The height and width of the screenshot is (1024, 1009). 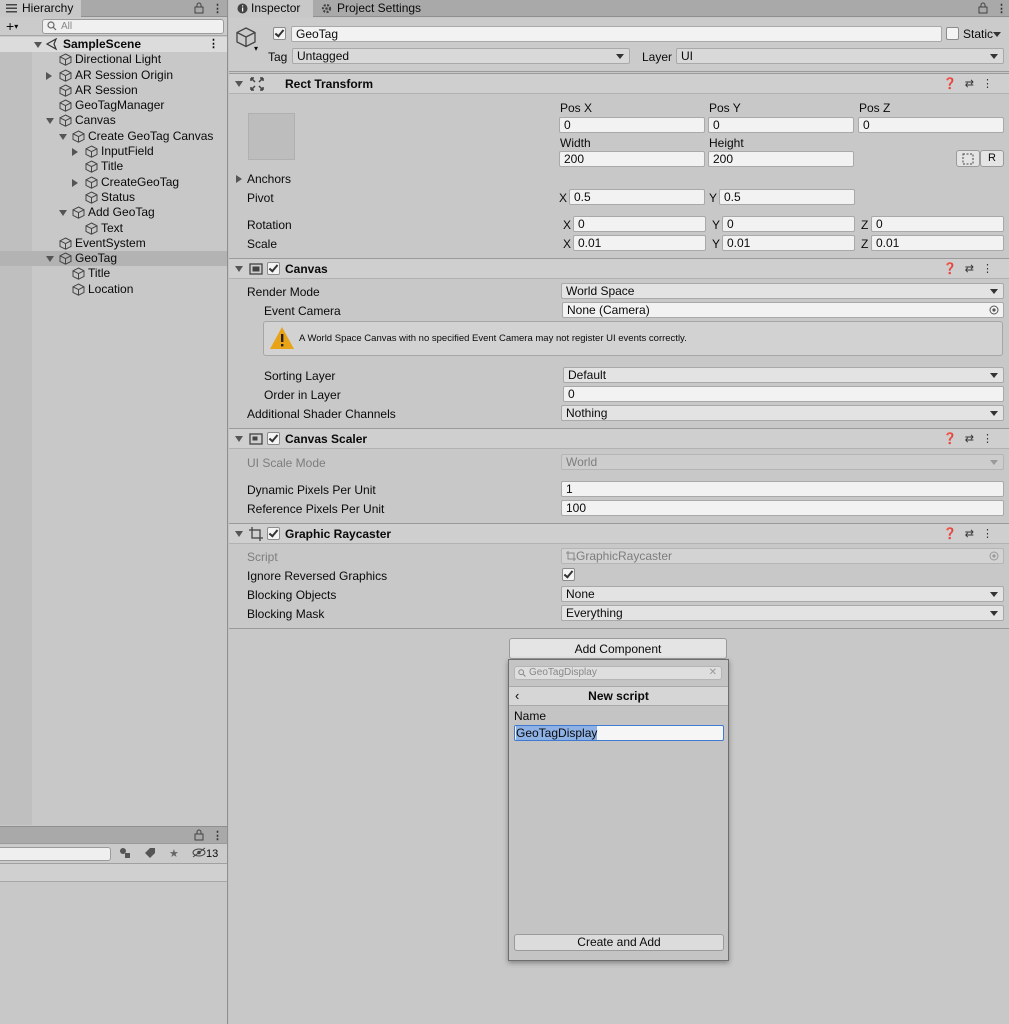 I want to click on hierarchy-item: Directional Light, so click(x=113, y=59).